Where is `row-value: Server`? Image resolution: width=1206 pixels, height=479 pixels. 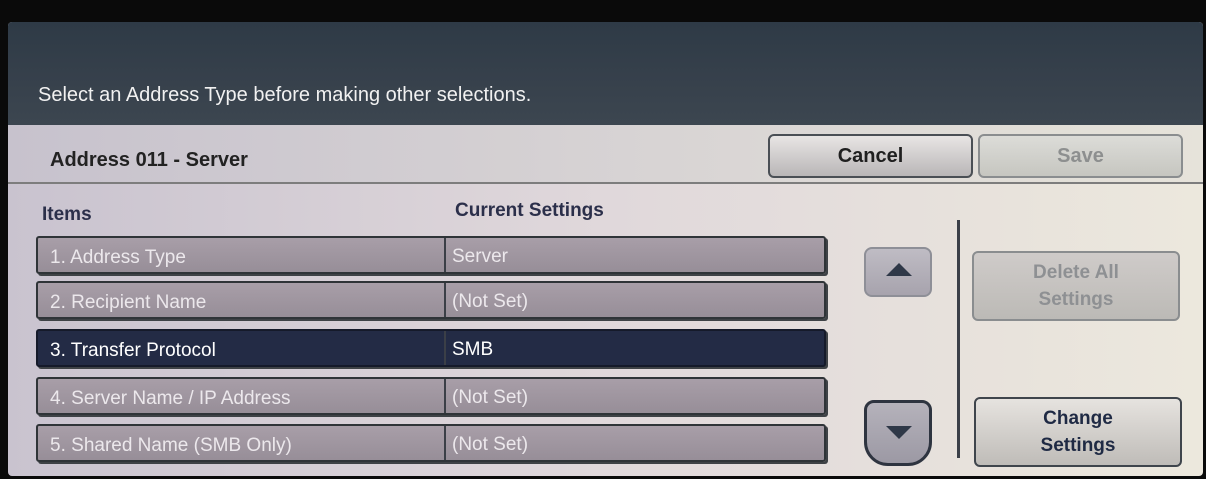
row-value: Server is located at coordinates (480, 256).